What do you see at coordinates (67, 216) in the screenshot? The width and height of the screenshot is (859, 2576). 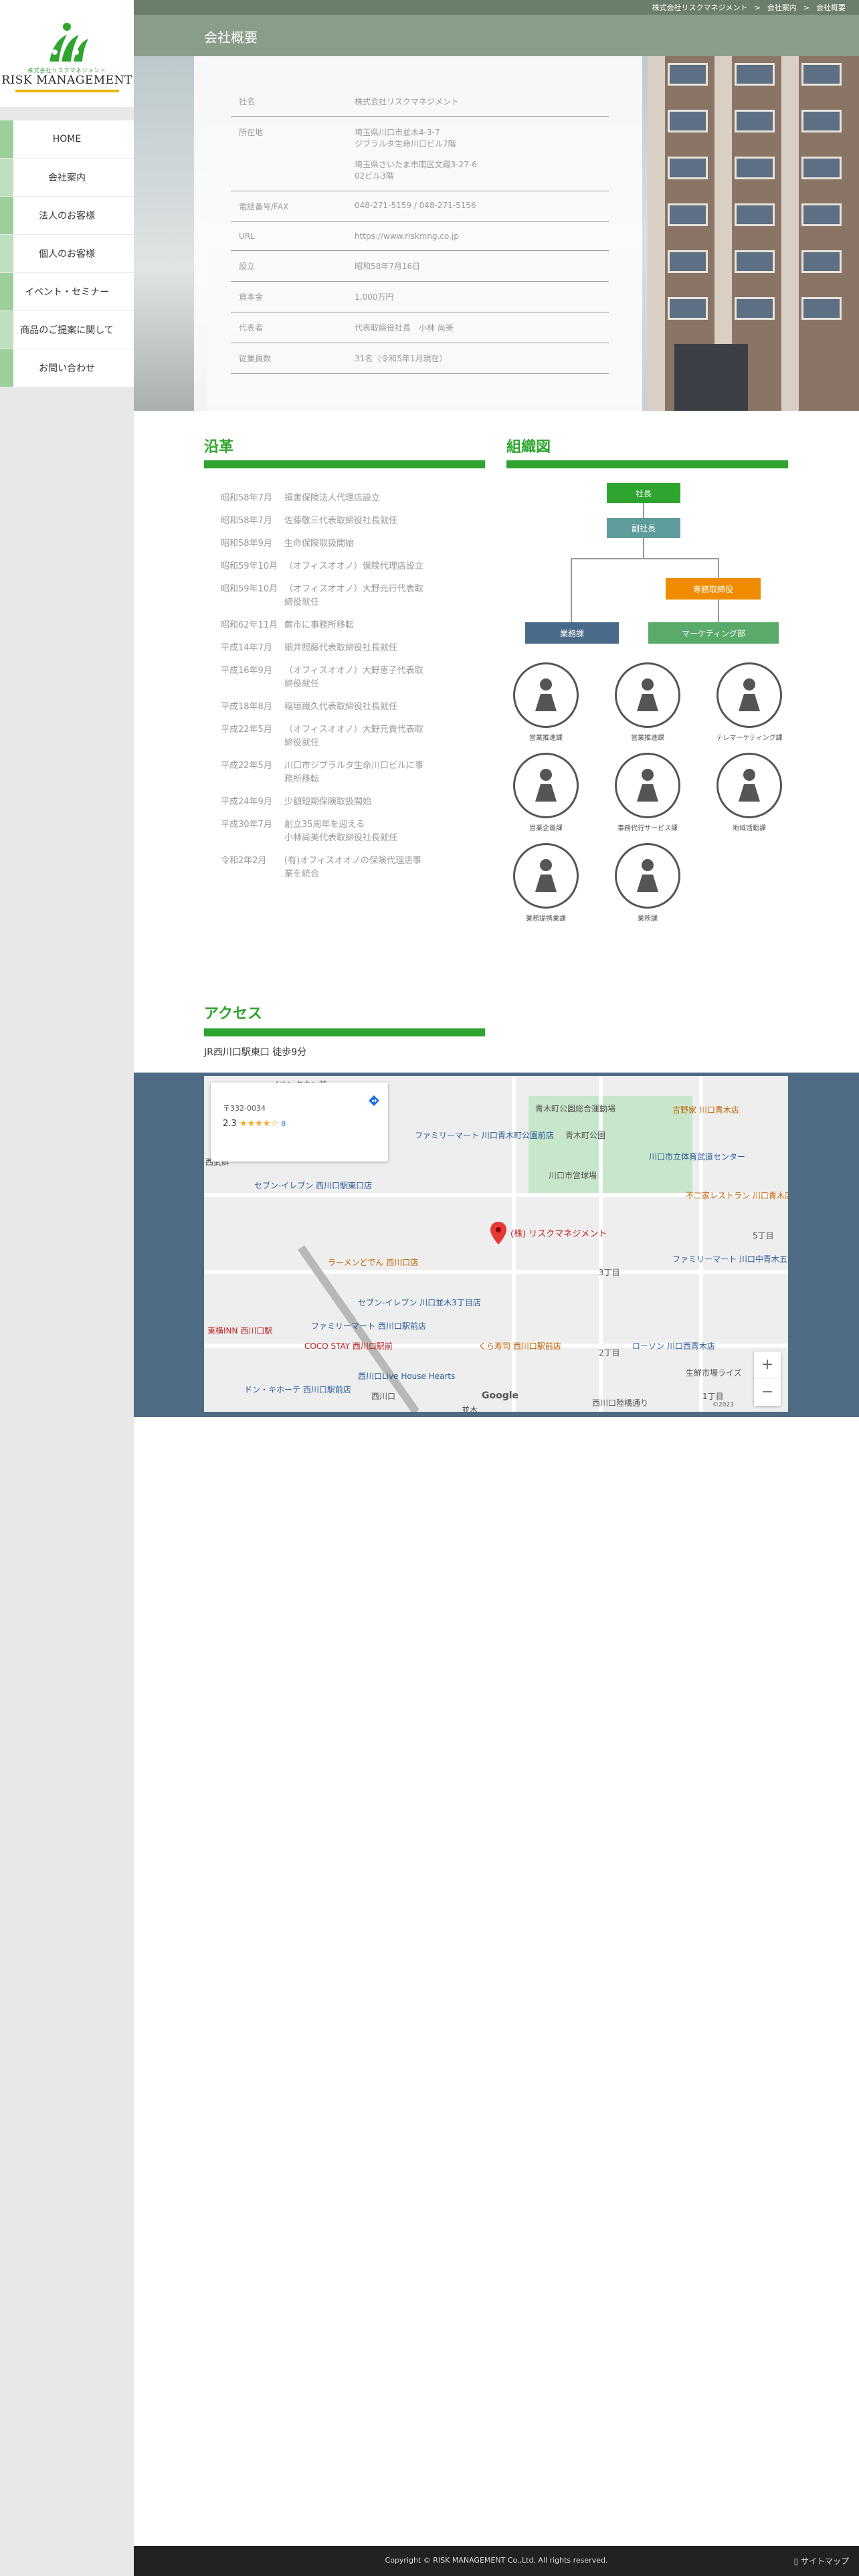 I see `nav-corporate: 法人のお客様` at bounding box center [67, 216].